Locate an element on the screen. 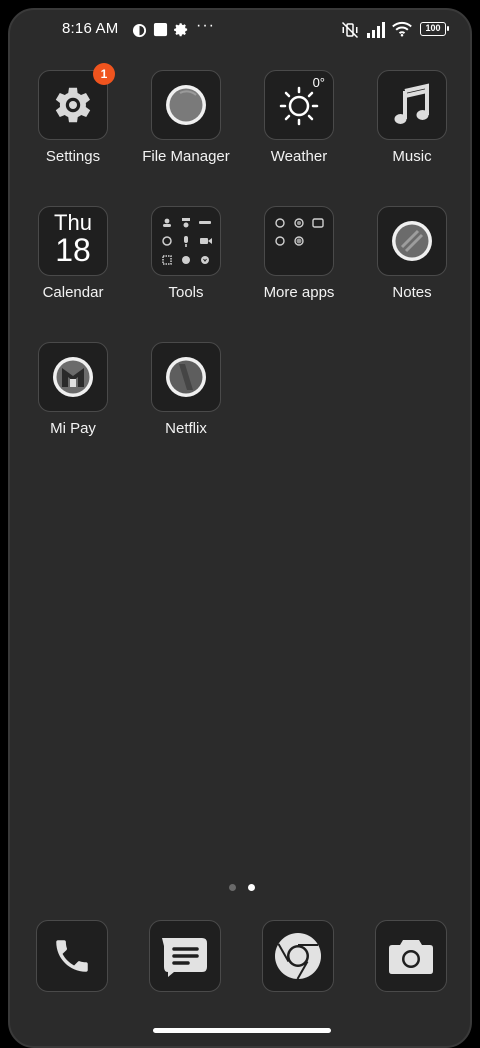  chrome-tile is located at coordinates (298, 956).